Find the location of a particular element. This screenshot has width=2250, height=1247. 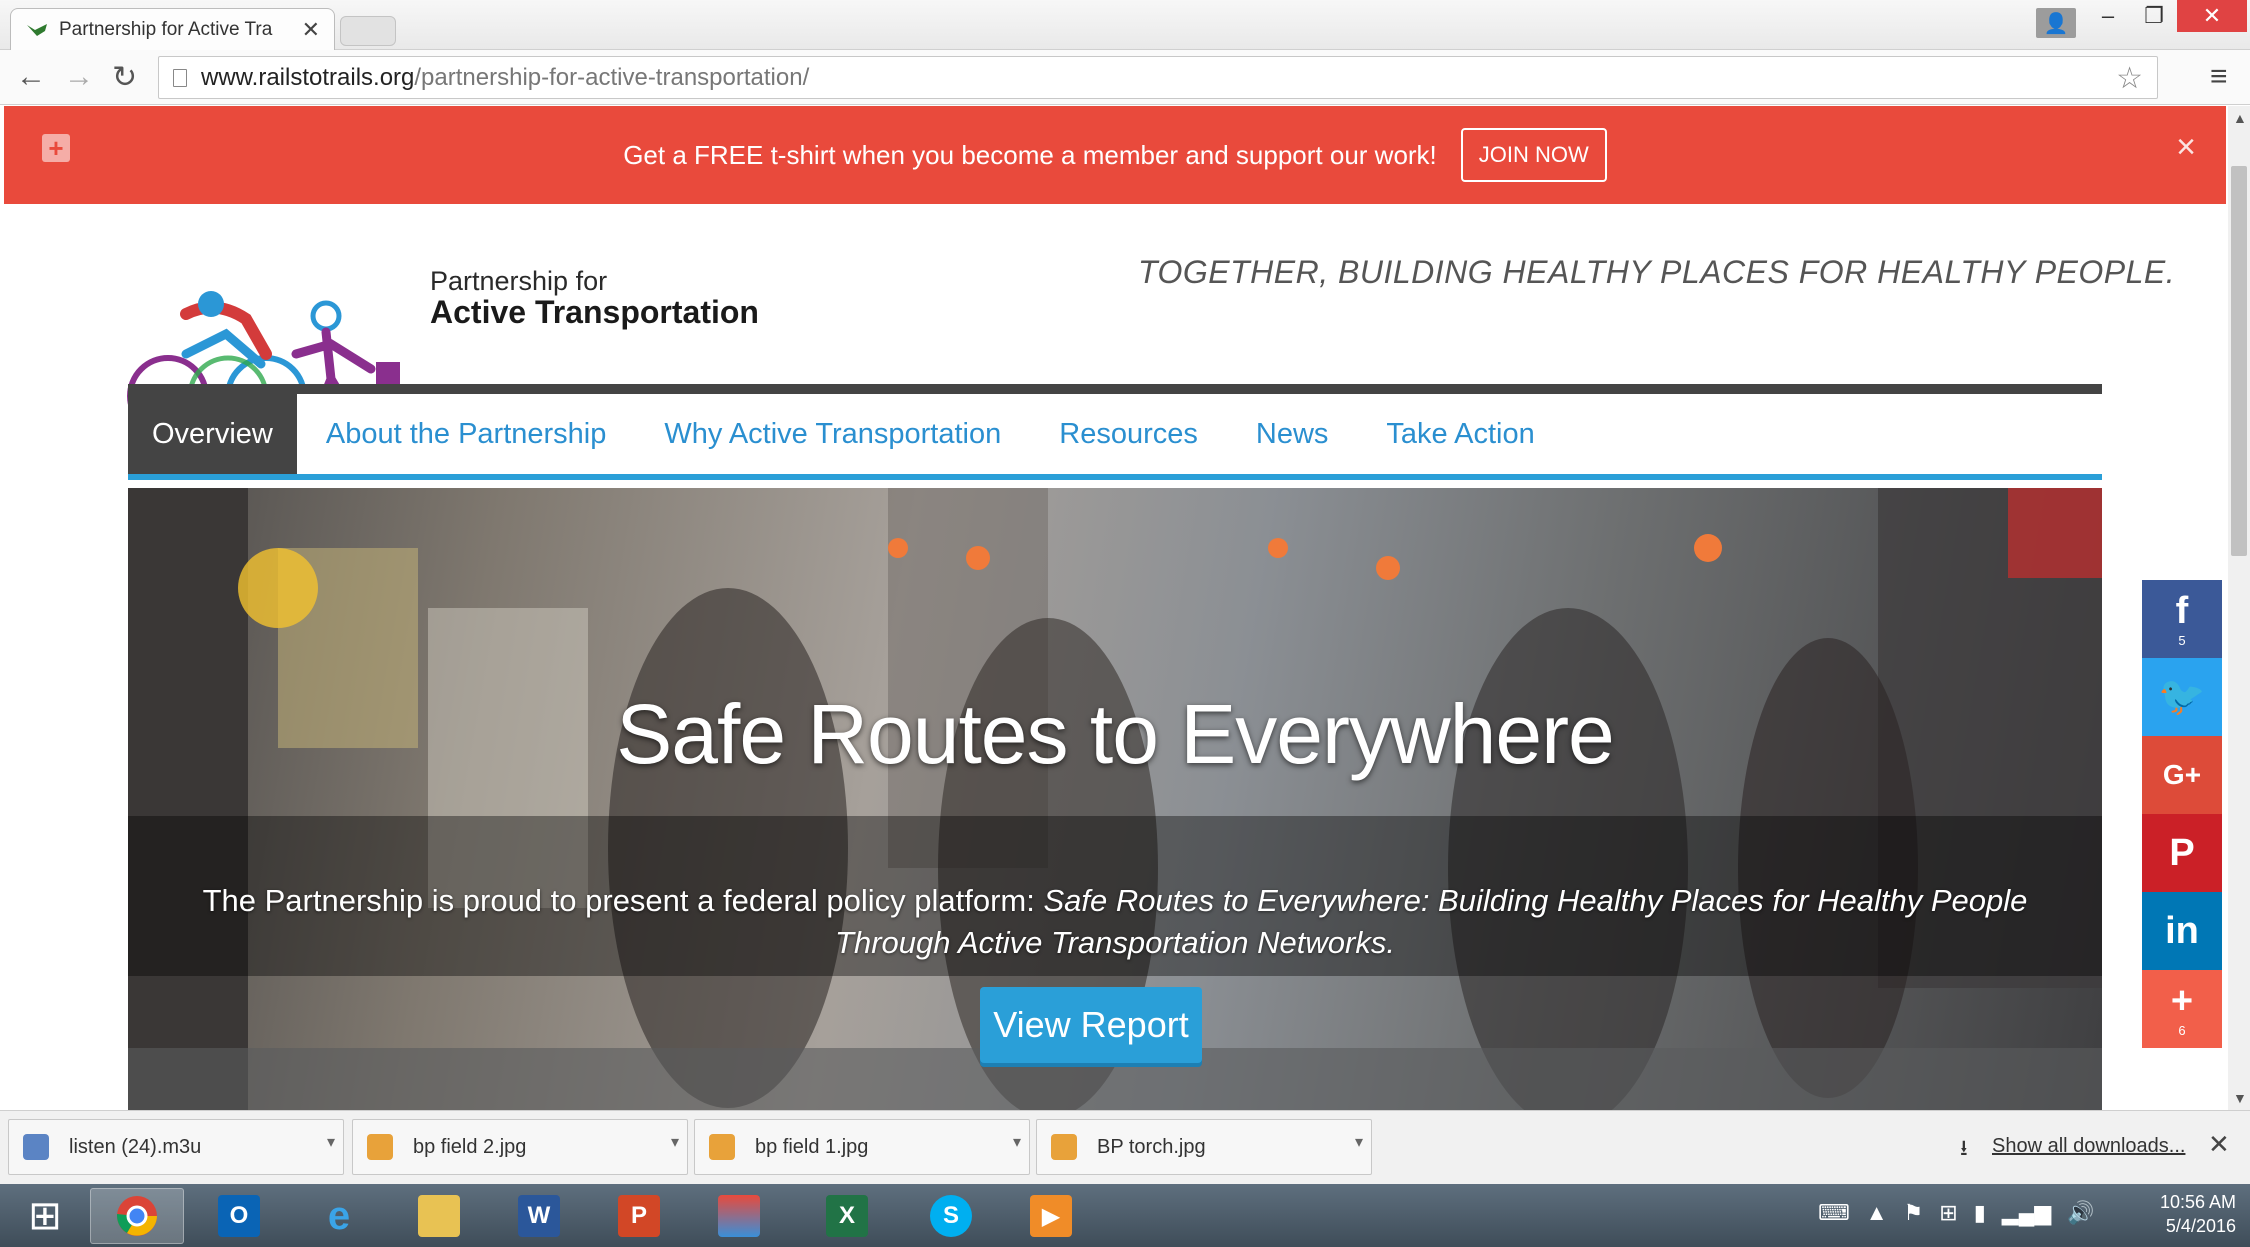

excel-icon: X is located at coordinates (847, 1216).